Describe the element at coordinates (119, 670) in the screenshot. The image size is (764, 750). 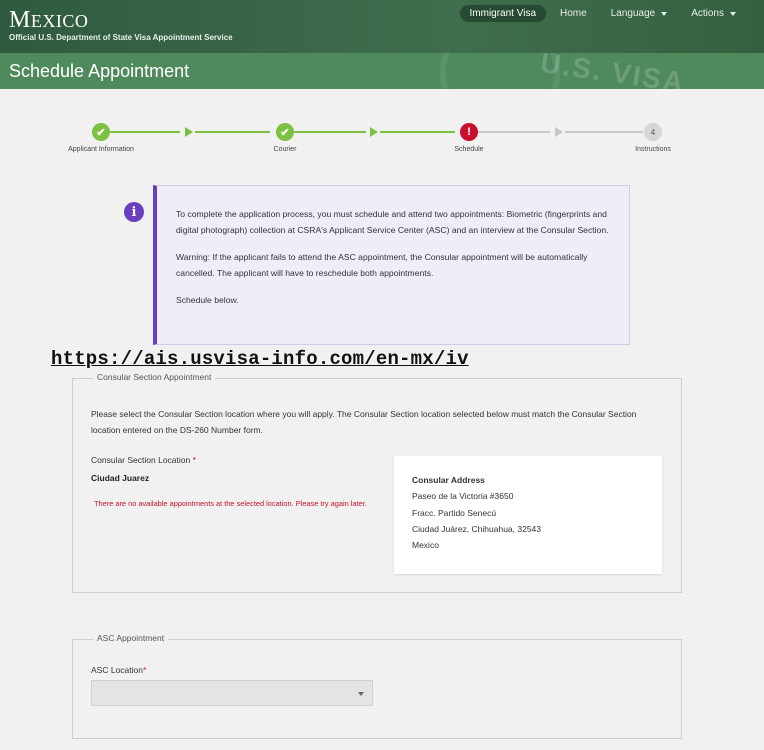
I see `asc-location-label: ASC Location*` at that location.